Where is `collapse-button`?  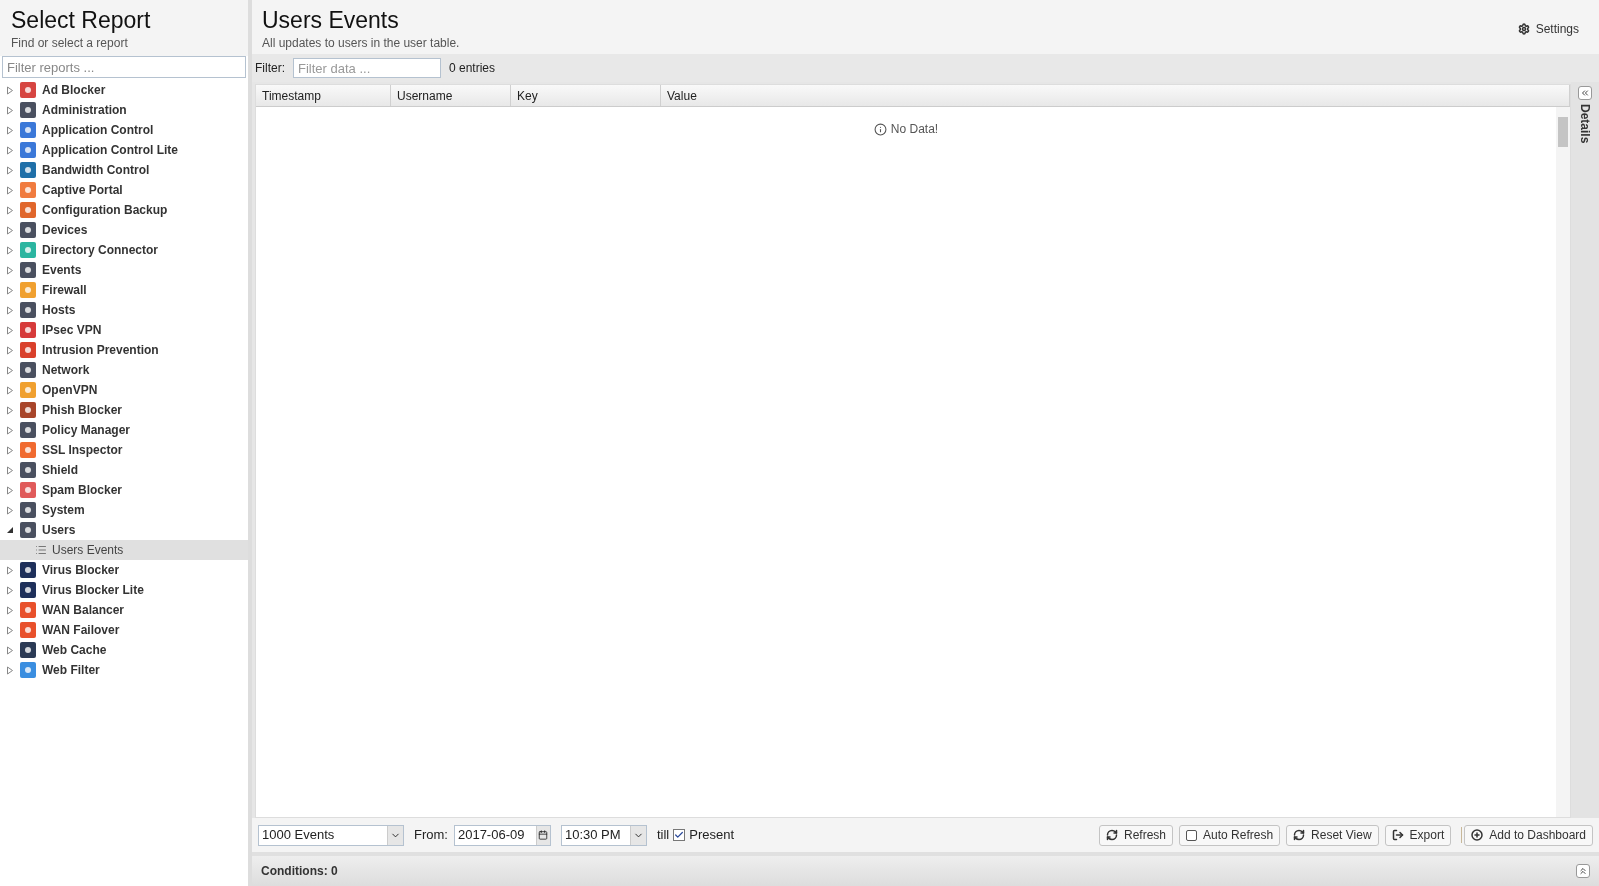 collapse-button is located at coordinates (1585, 93).